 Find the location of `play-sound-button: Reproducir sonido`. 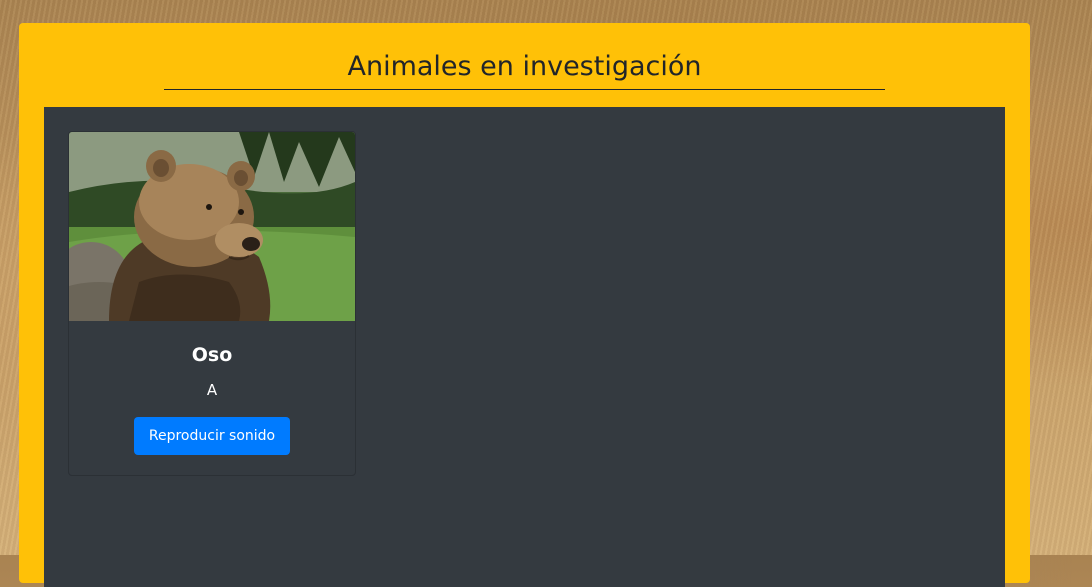

play-sound-button: Reproducir sonido is located at coordinates (212, 436).